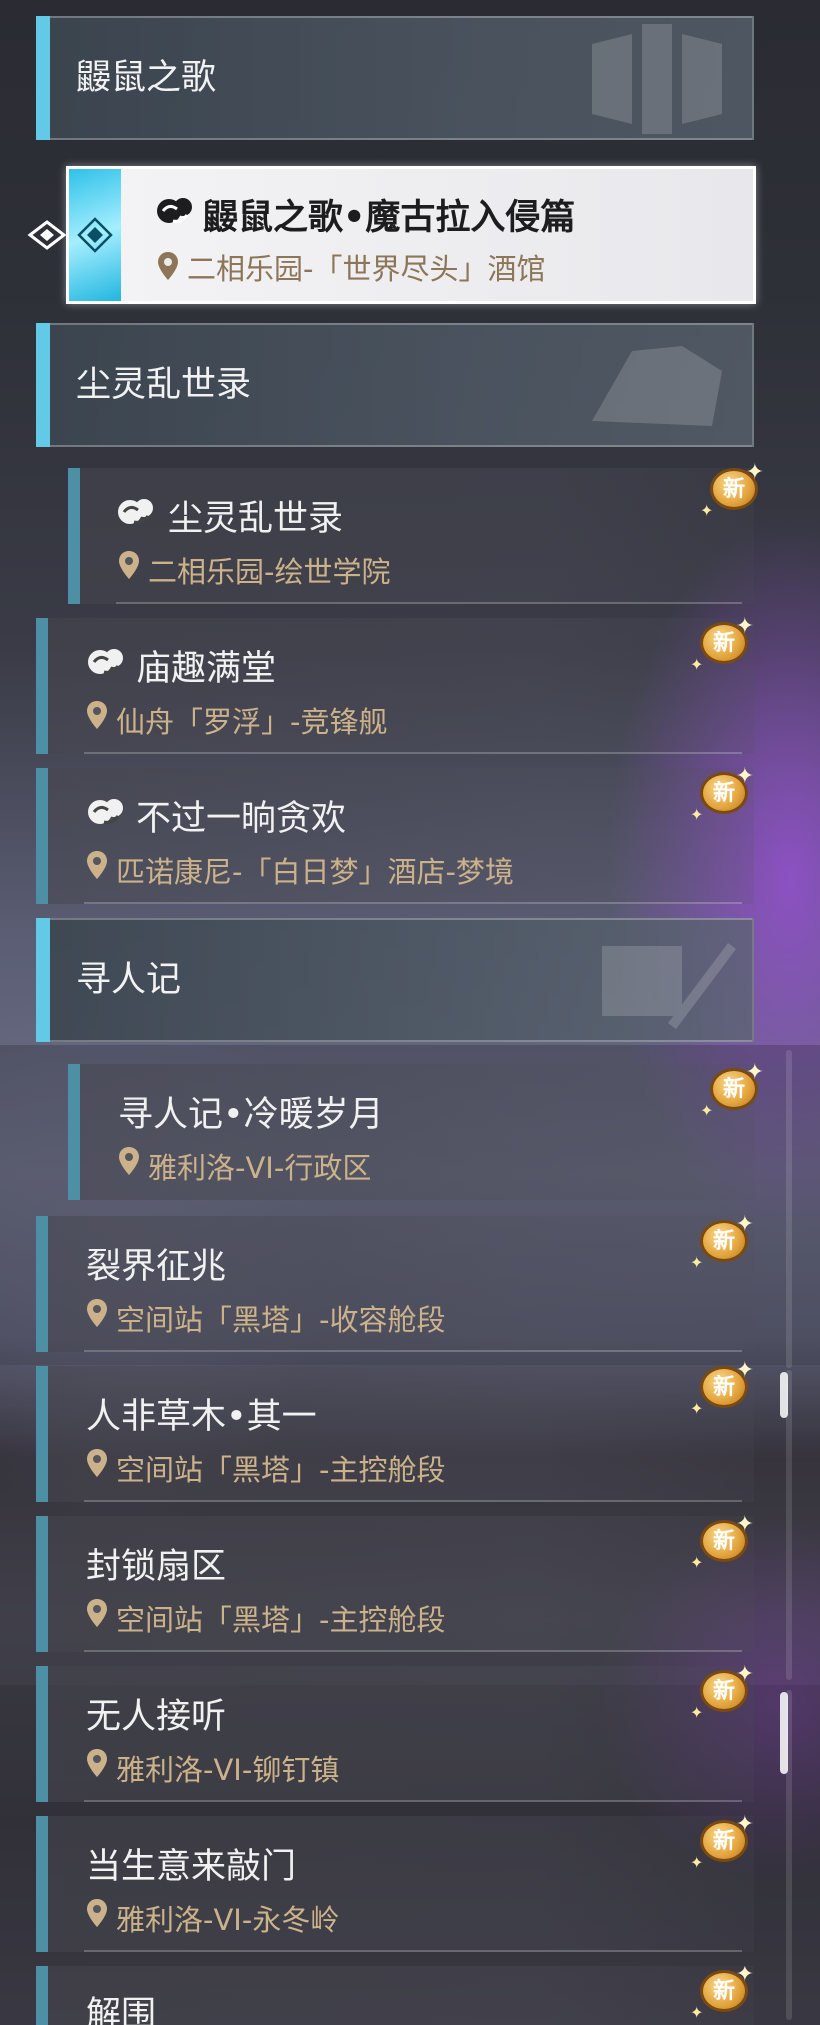 This screenshot has width=820, height=2025. What do you see at coordinates (251, 1115) in the screenshot?
I see `quest-title: 寻人记•冷暖岁月` at bounding box center [251, 1115].